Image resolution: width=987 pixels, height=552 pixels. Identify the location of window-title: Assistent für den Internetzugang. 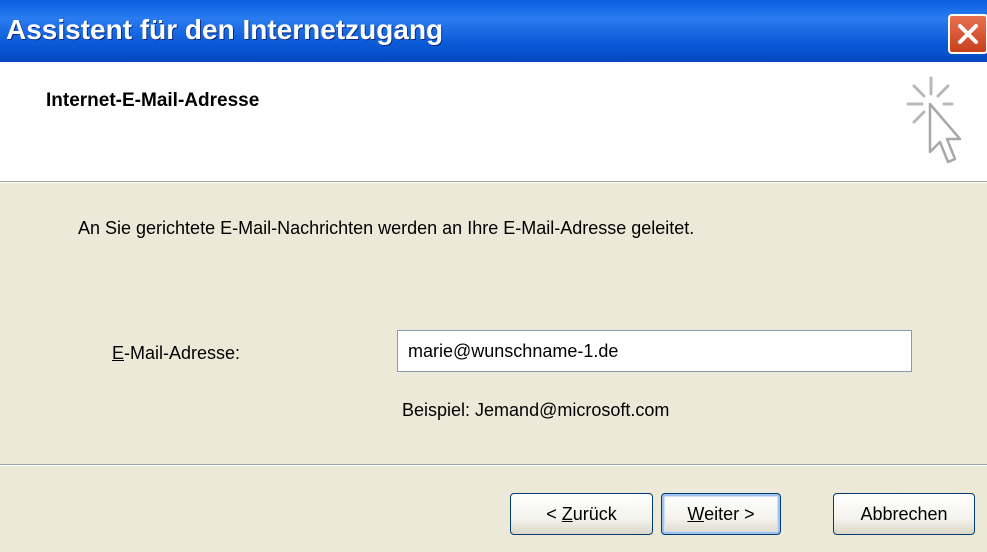
(225, 29).